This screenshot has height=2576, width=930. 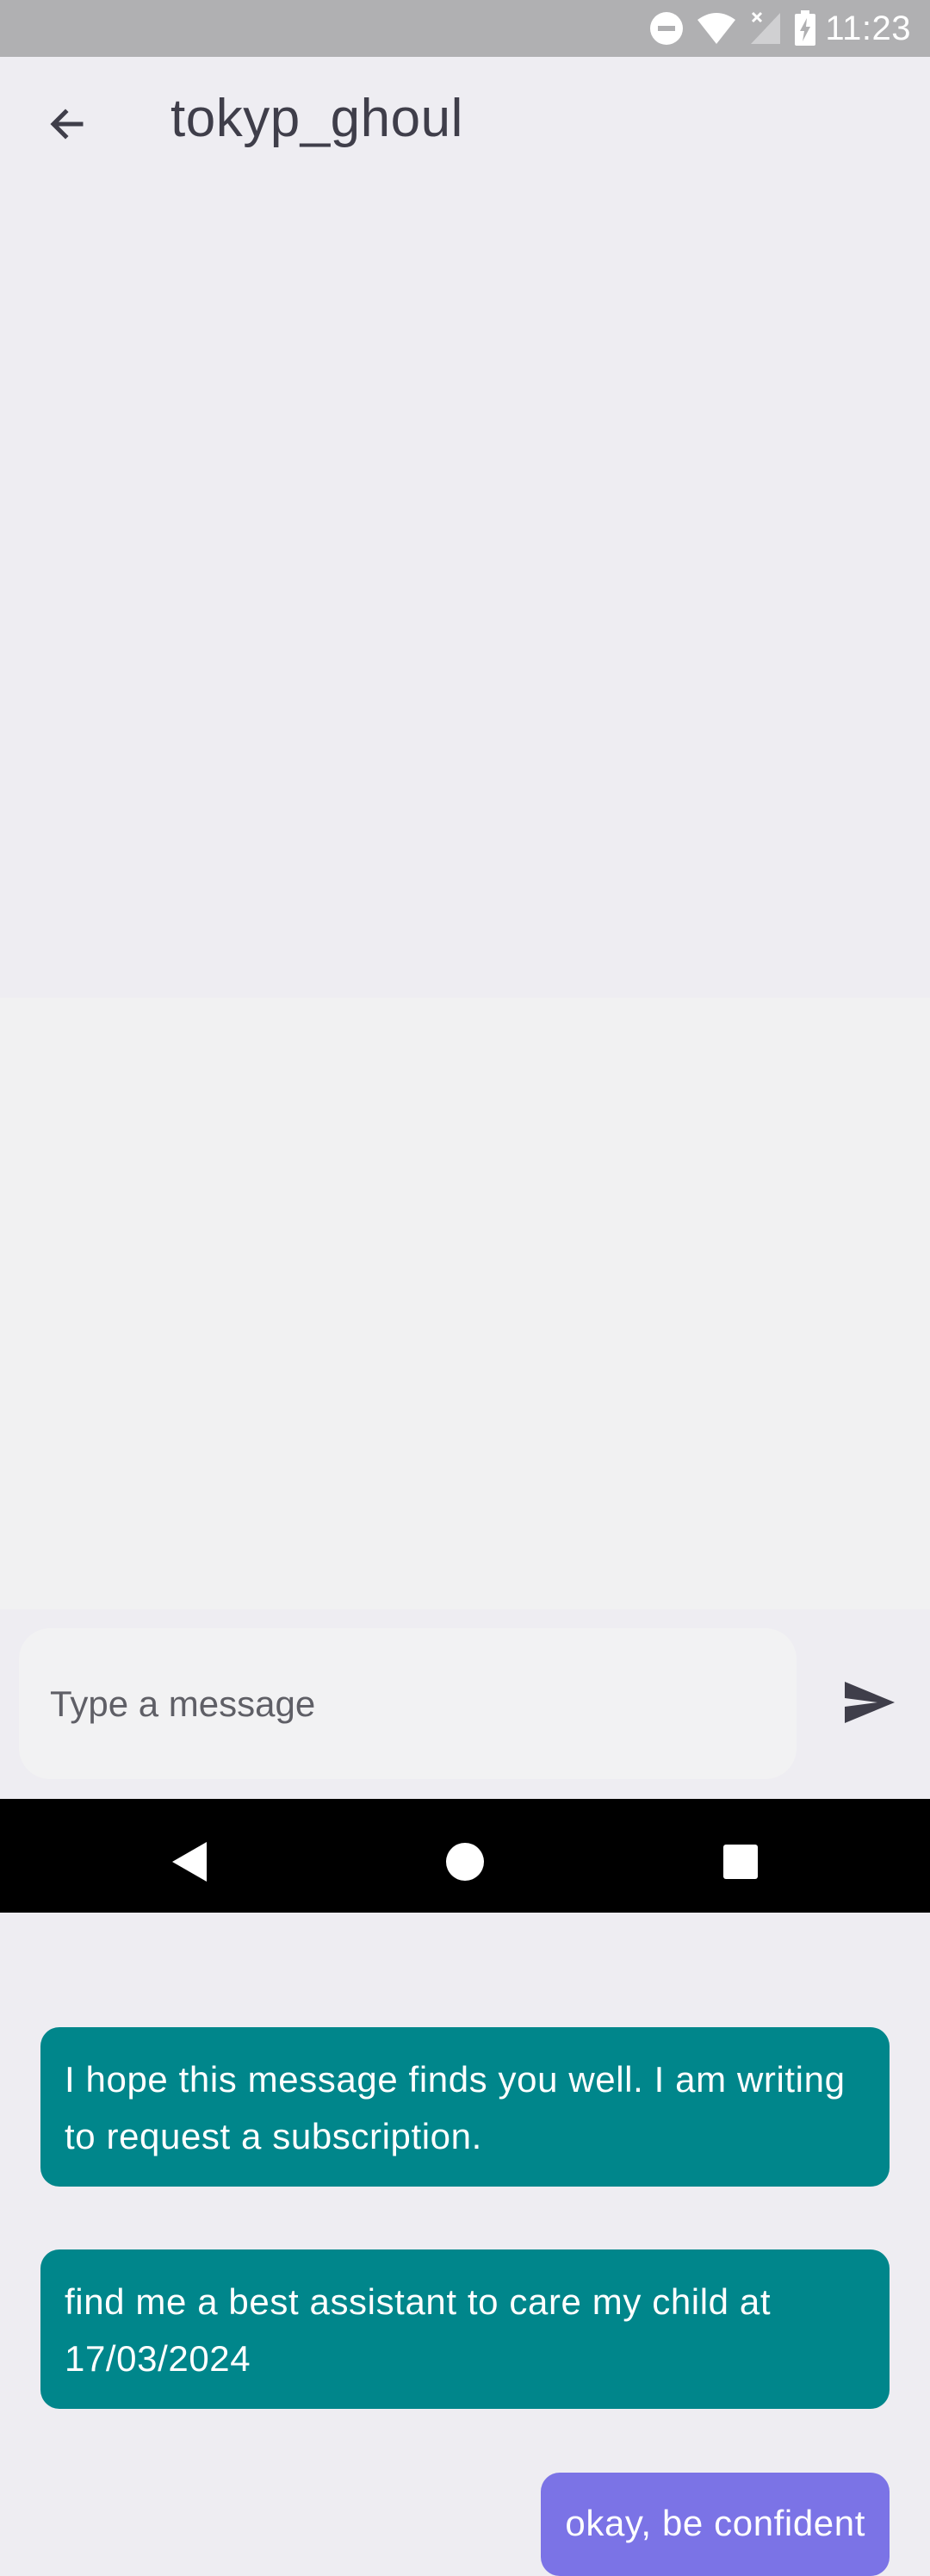 I want to click on message-input-container, so click(x=408, y=1704).